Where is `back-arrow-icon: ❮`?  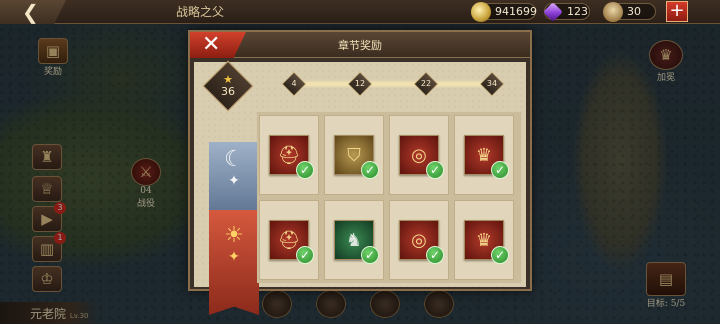
back-arrow-icon: ❮ is located at coordinates (30, 12).